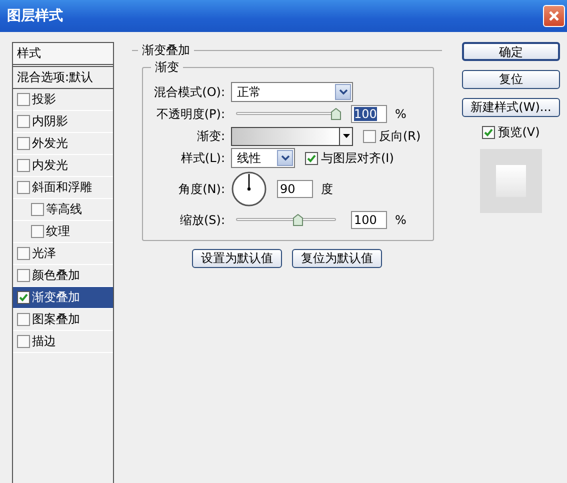 This screenshot has width=567, height=483. Describe the element at coordinates (63, 342) in the screenshot. I see `style-item: 描边` at that location.